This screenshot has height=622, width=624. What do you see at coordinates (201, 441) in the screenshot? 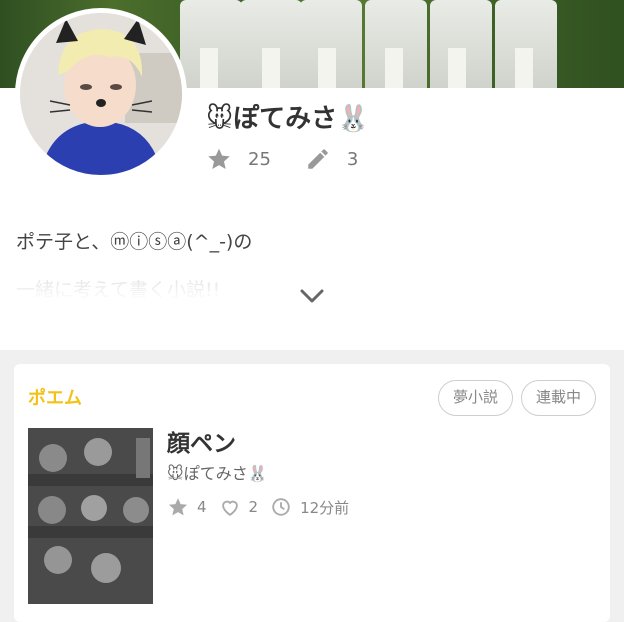
I see `work-title: 顔ペン` at bounding box center [201, 441].